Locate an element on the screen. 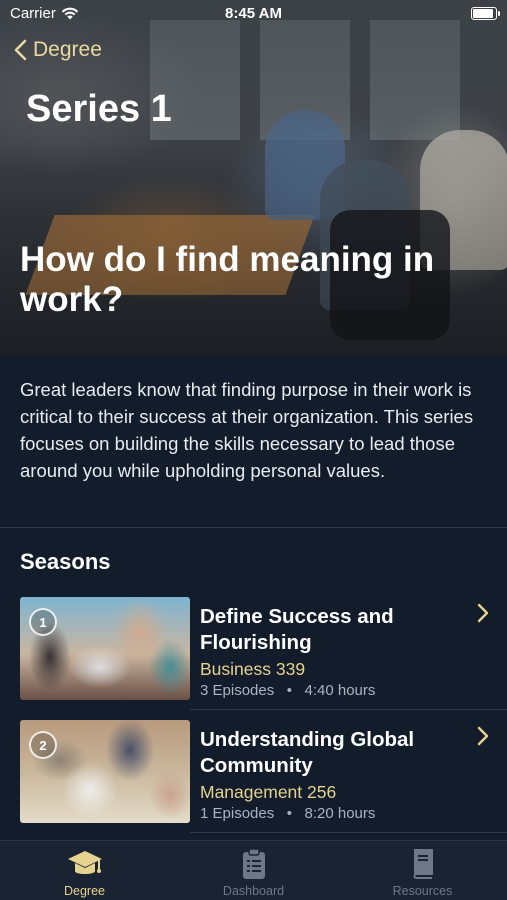 The height and width of the screenshot is (900, 507). clock: 8:45 AM is located at coordinates (253, 13).